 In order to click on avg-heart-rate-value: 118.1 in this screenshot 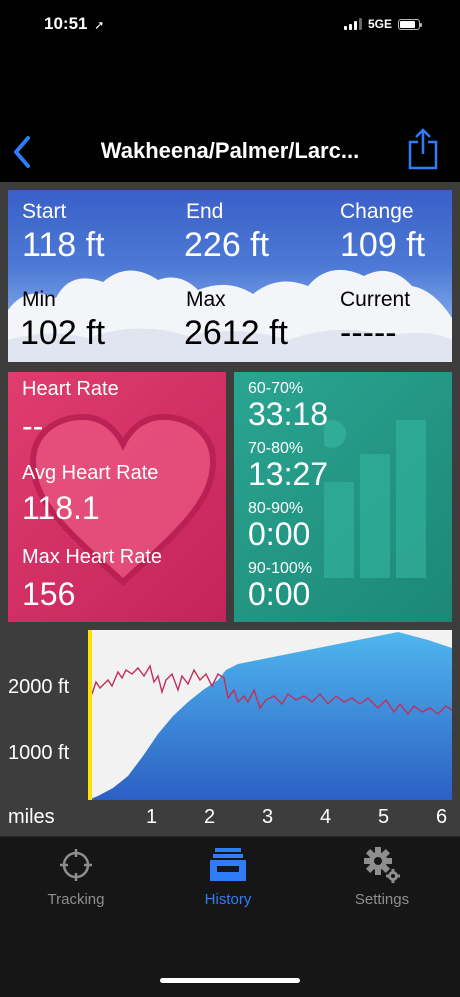, I will do `click(61, 508)`.